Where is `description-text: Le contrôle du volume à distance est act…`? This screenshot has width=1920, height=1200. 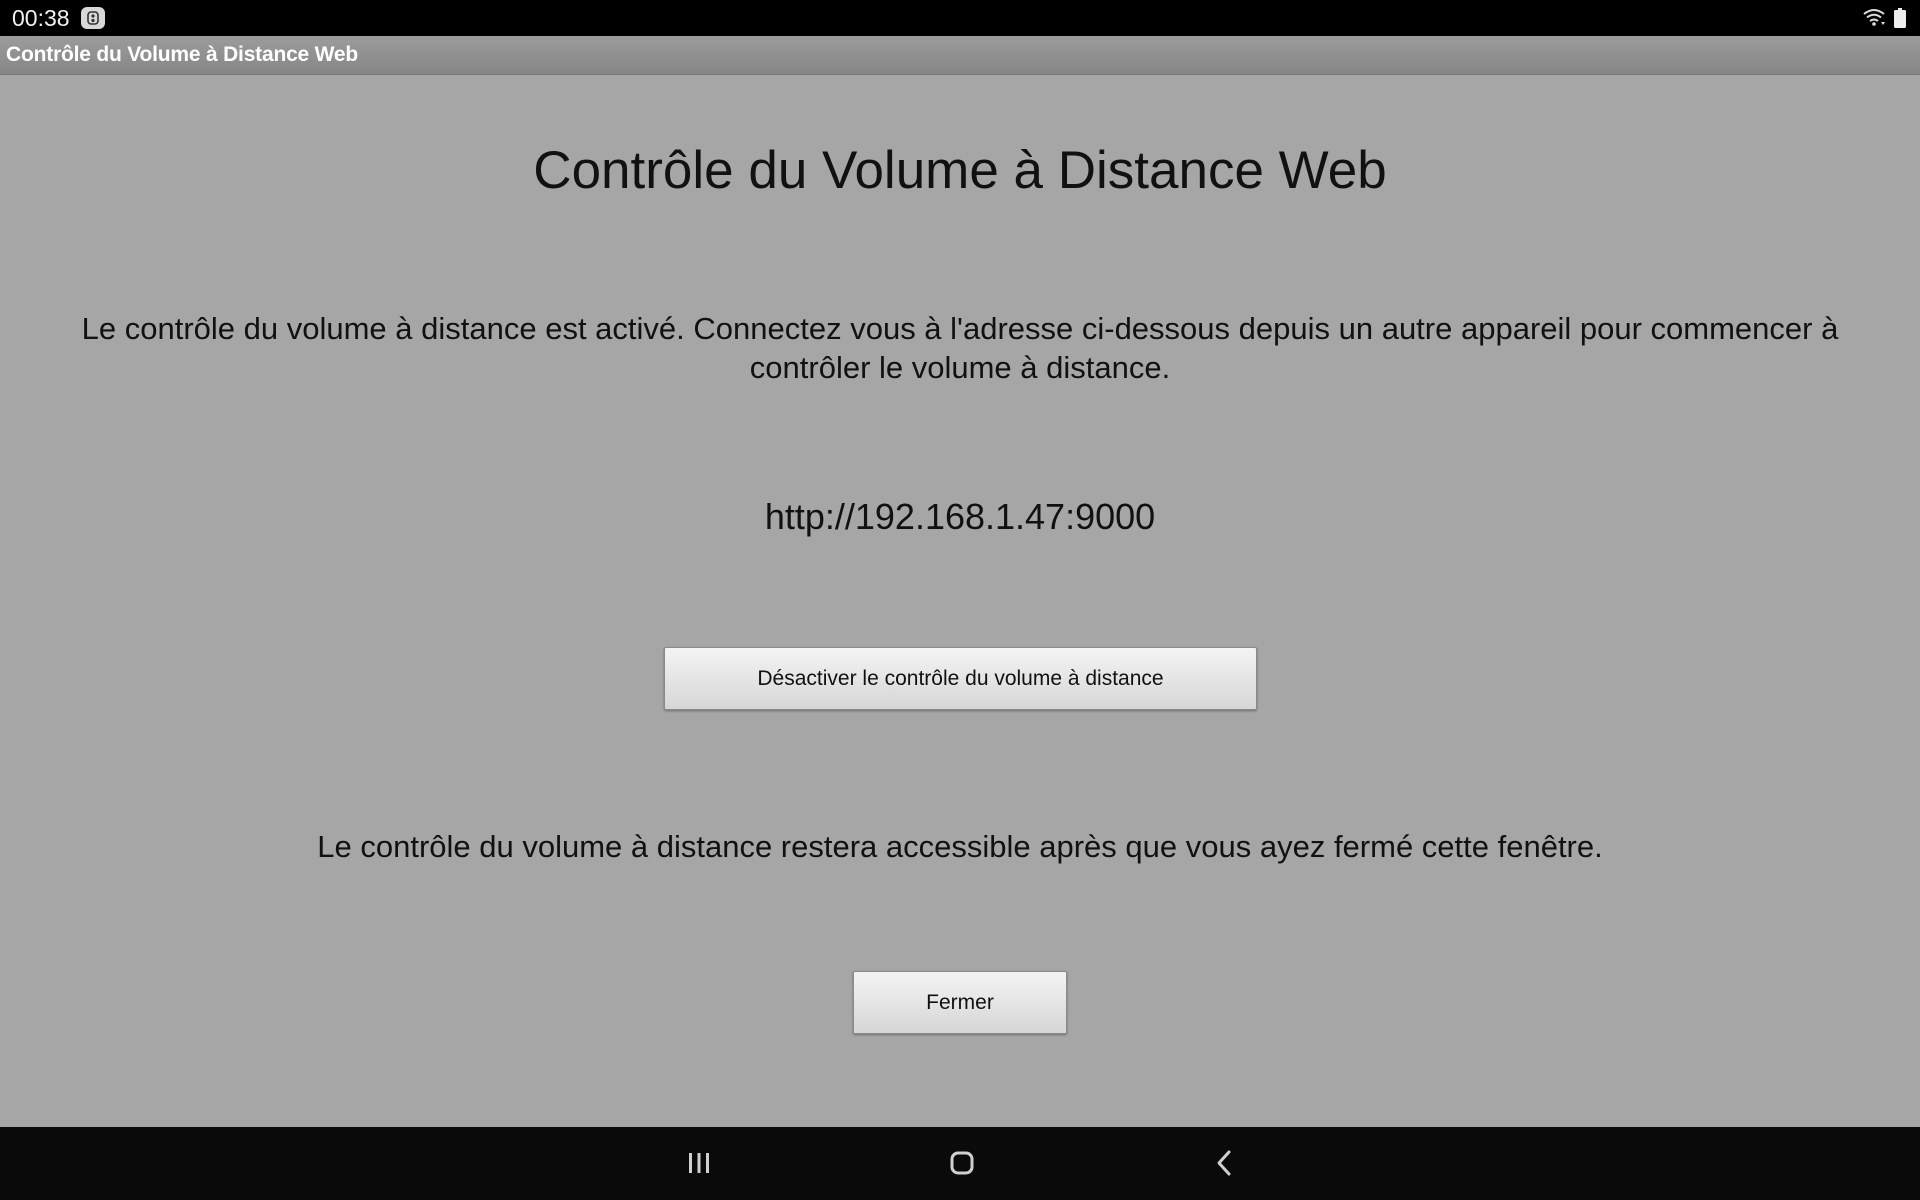 description-text: Le contrôle du volume à distance est act… is located at coordinates (960, 348).